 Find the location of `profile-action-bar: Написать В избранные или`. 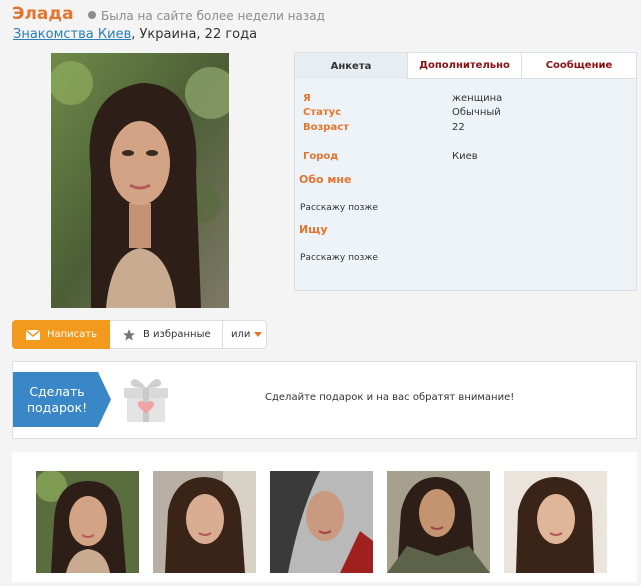

profile-action-bar: Написать В избранные или is located at coordinates (139, 334).